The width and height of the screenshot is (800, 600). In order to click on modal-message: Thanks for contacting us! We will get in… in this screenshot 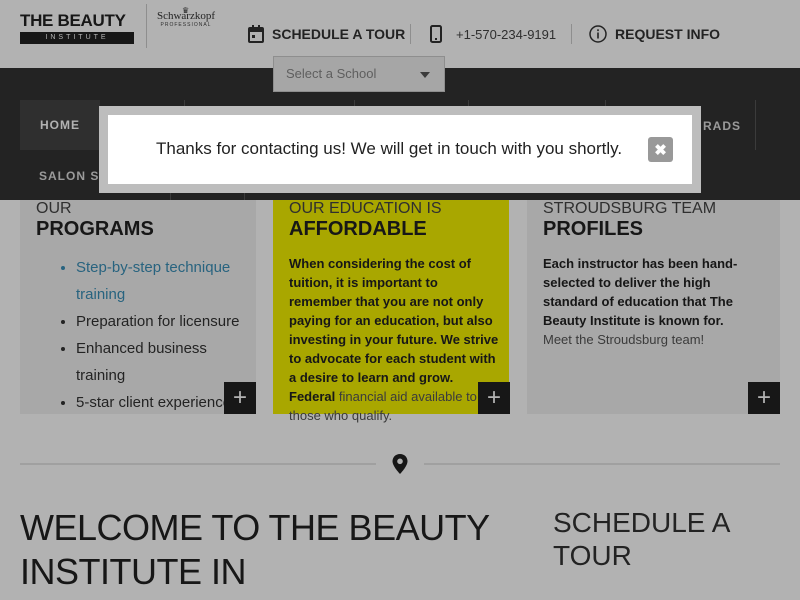, I will do `click(389, 148)`.